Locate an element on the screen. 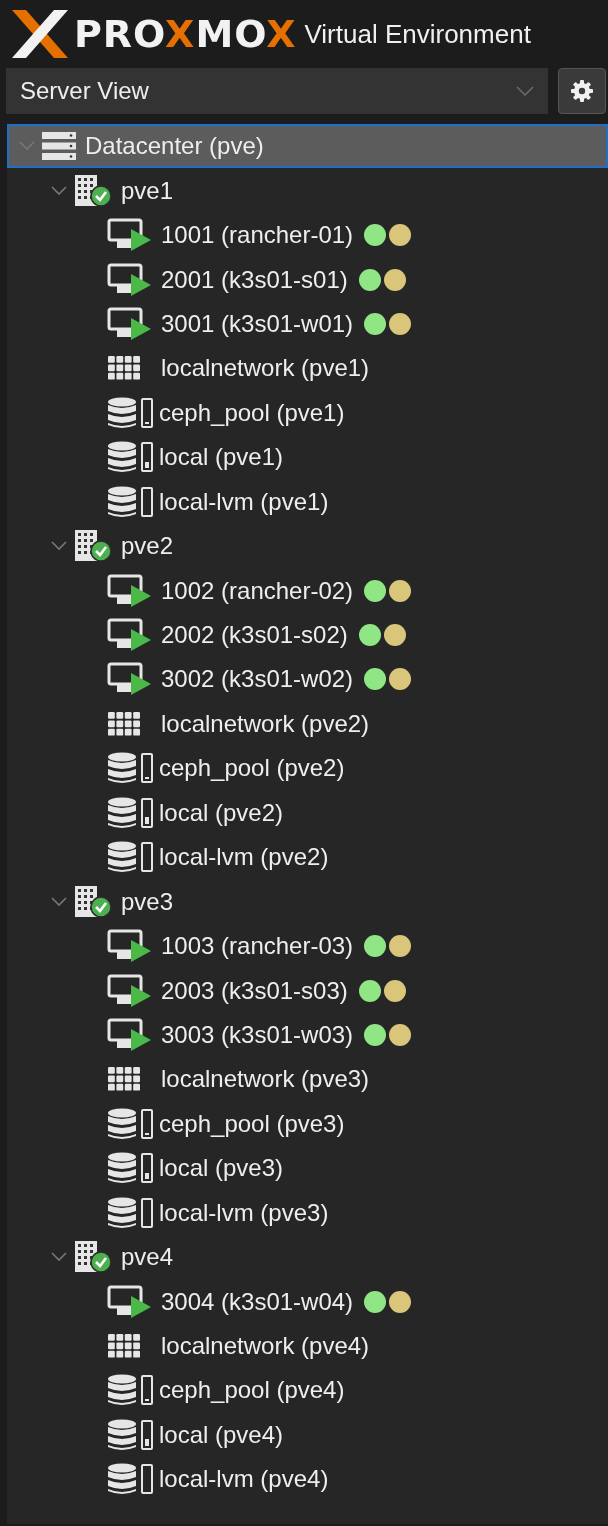 This screenshot has width=608, height=1526. tree-label: localnetwork (pve4) is located at coordinates (265, 1346).